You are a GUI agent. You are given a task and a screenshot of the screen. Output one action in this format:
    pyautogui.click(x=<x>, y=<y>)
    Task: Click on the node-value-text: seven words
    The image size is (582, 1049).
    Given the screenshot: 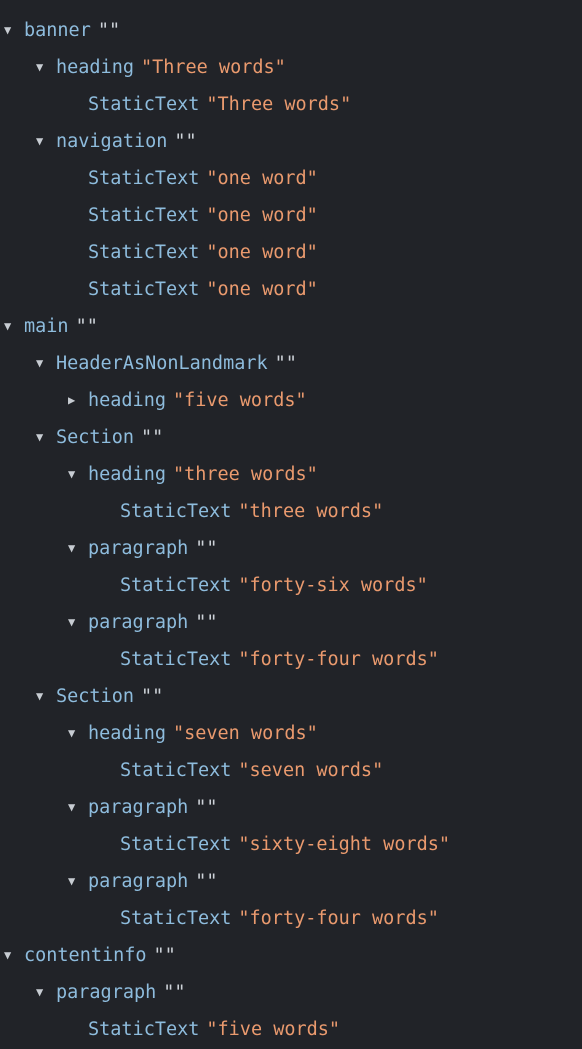 What is the action you would take?
    pyautogui.click(x=311, y=770)
    